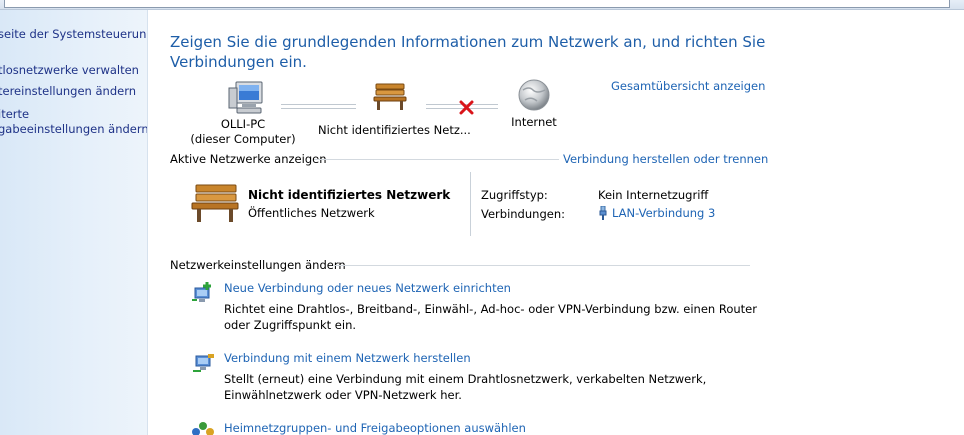 This screenshot has width=964, height=435. I want to click on homegroup-icon, so click(203, 428).